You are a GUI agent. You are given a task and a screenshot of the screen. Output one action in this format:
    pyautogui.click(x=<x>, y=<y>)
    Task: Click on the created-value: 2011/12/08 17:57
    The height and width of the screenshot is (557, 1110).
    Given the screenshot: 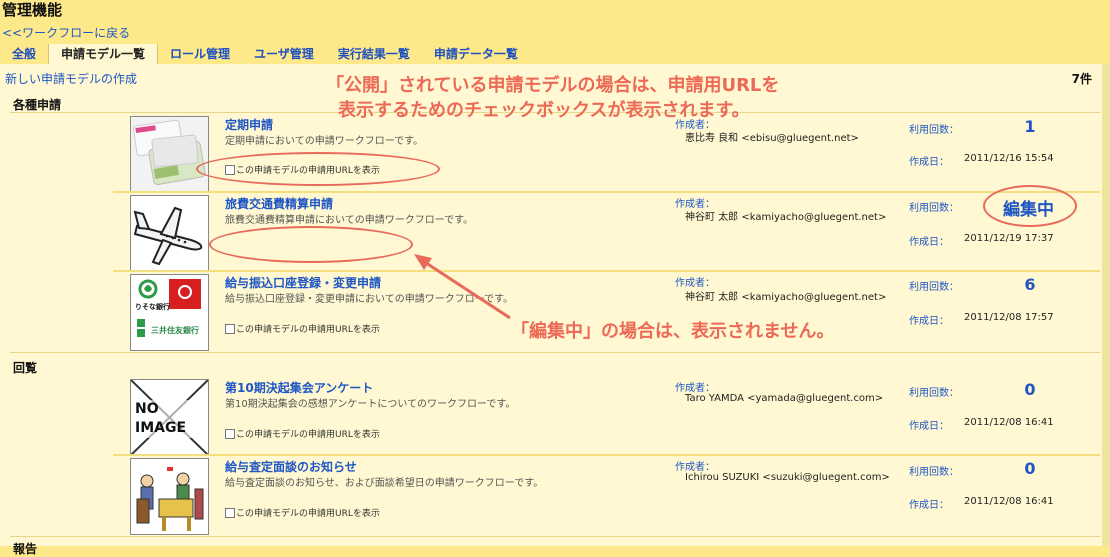 What is the action you would take?
    pyautogui.click(x=1009, y=317)
    